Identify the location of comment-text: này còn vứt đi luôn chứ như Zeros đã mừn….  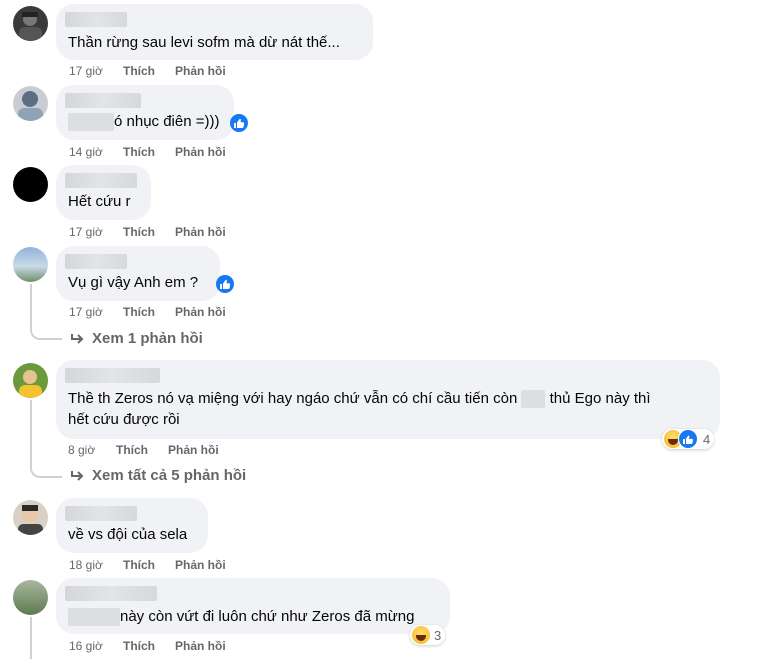
(241, 617).